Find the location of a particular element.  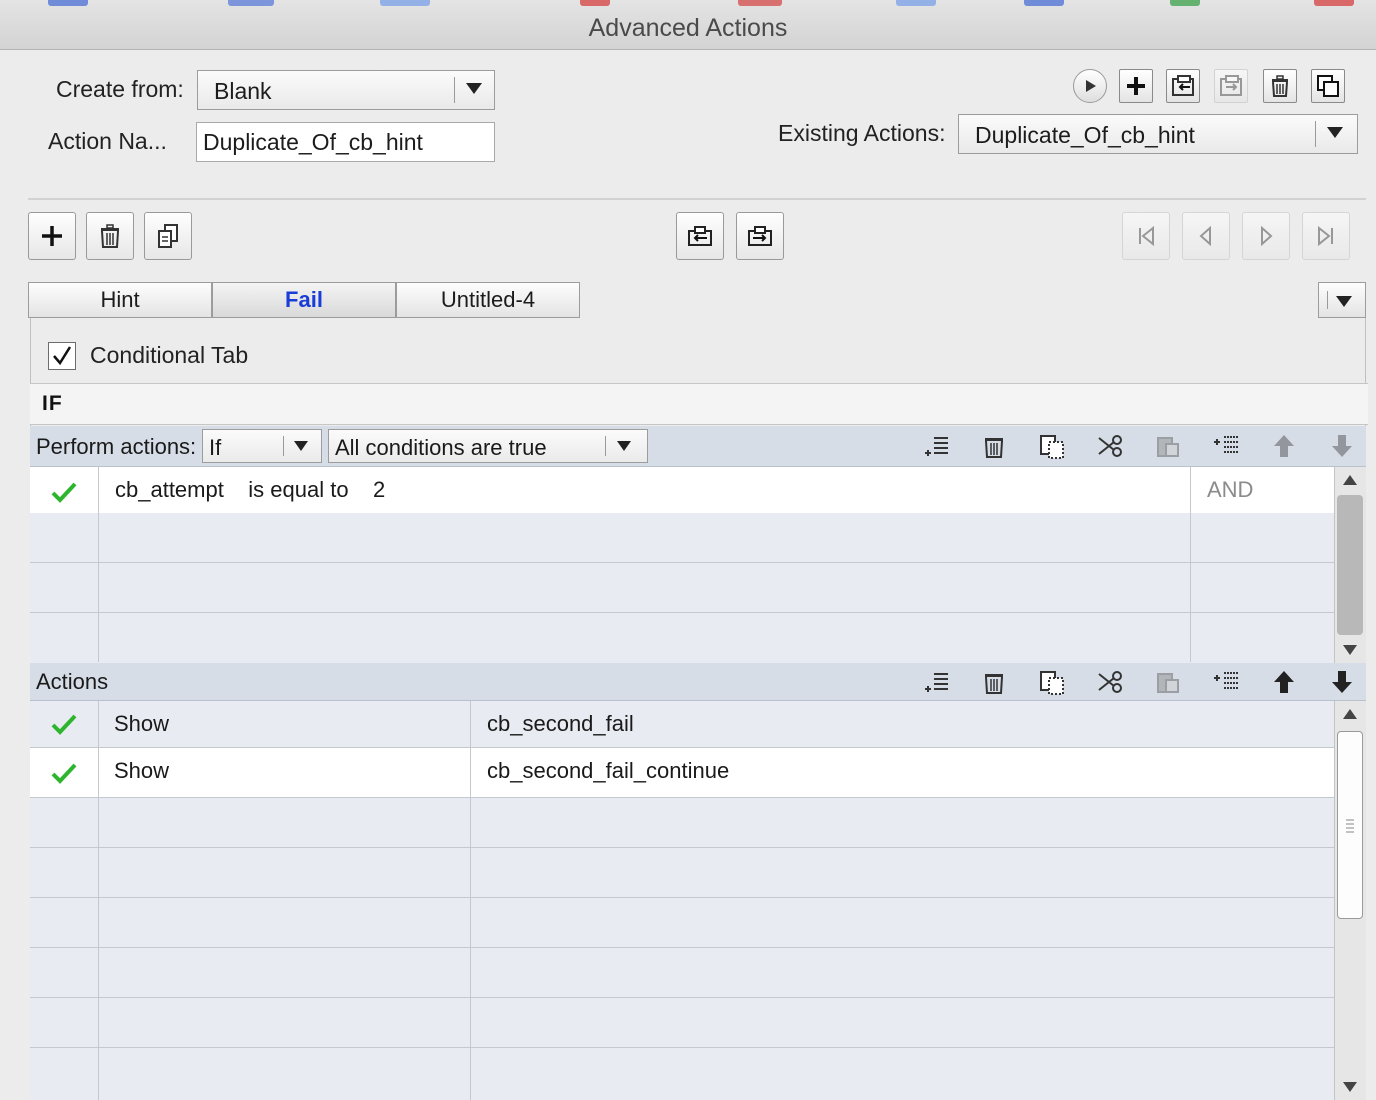

cut-action-row-button is located at coordinates (1110, 681).